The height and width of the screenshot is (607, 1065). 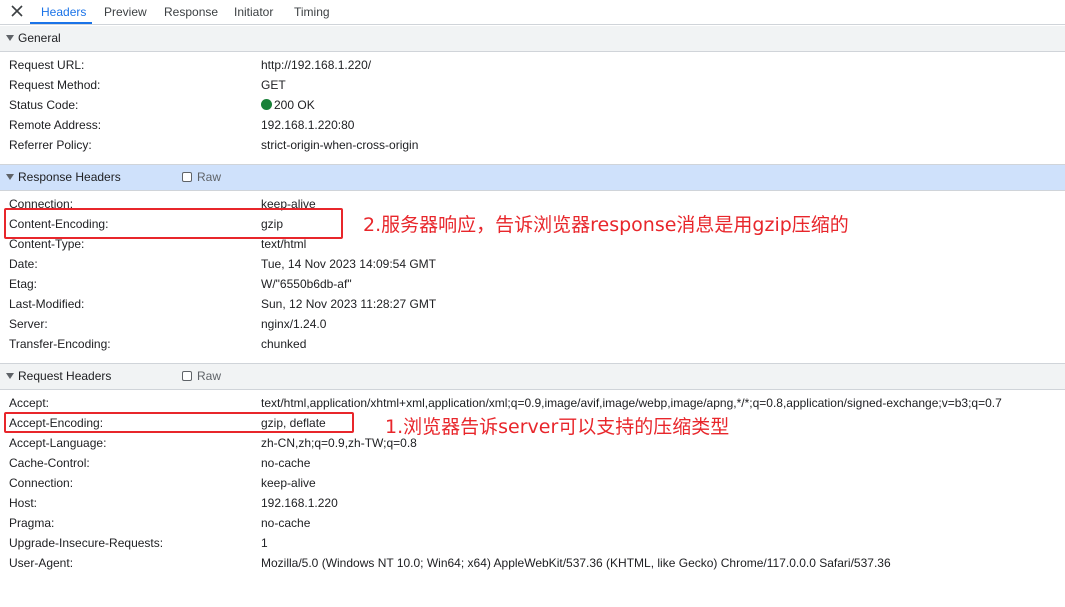 What do you see at coordinates (316, 65) in the screenshot?
I see `header-value: http://192.168.1.220/` at bounding box center [316, 65].